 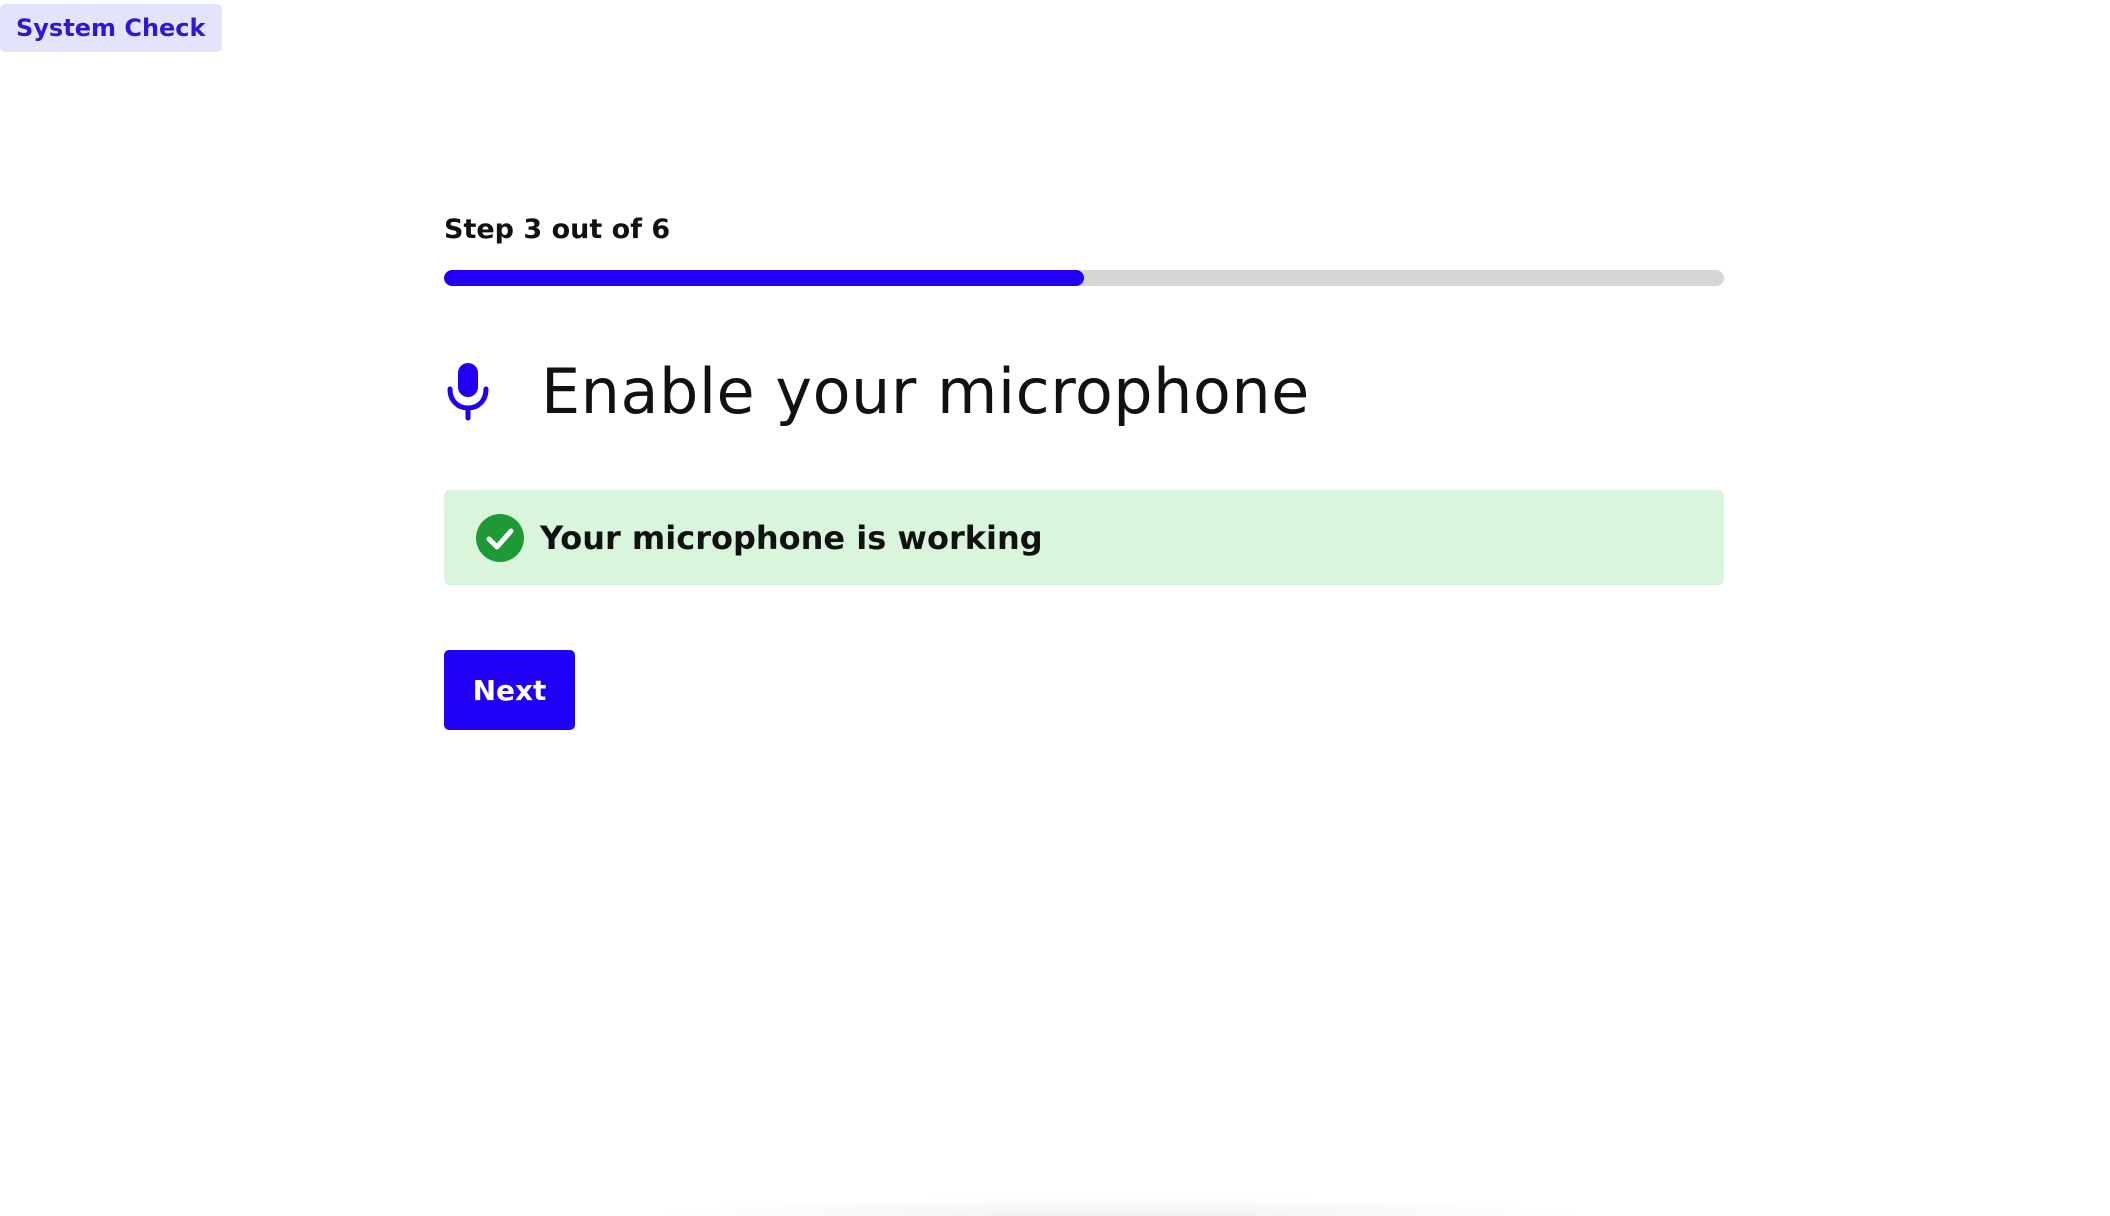 What do you see at coordinates (1120, 1206) in the screenshot?
I see `bottom-shadow` at bounding box center [1120, 1206].